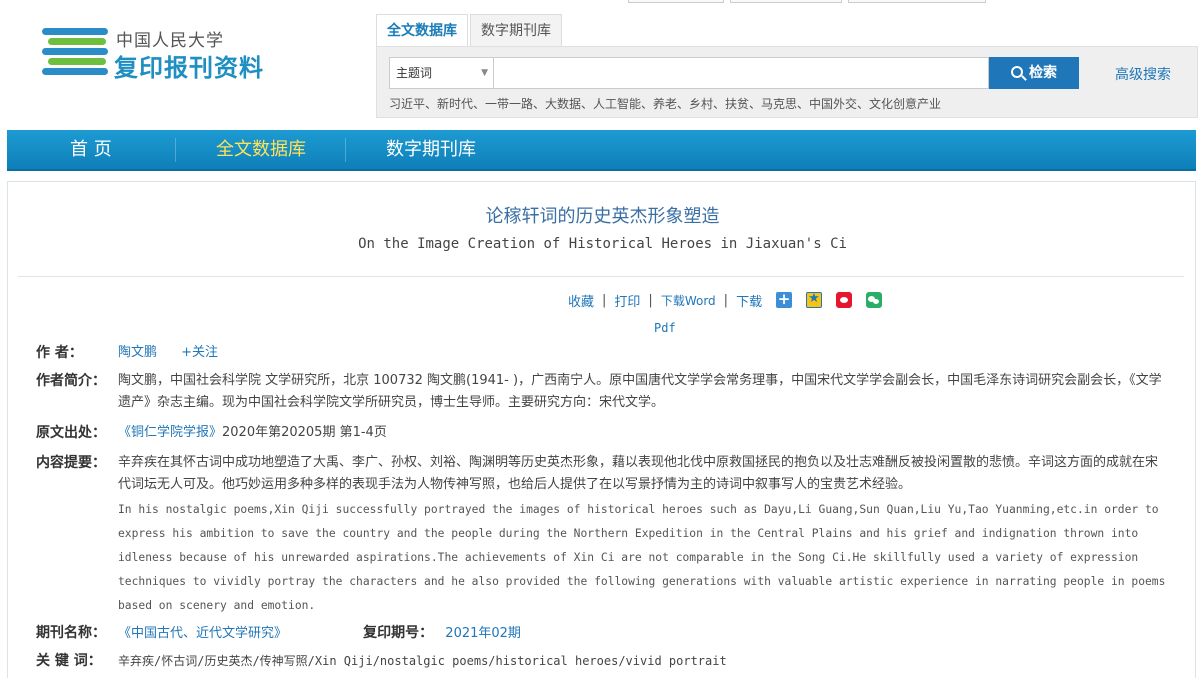  Describe the element at coordinates (1017, 72) in the screenshot. I see `search-icon` at that location.